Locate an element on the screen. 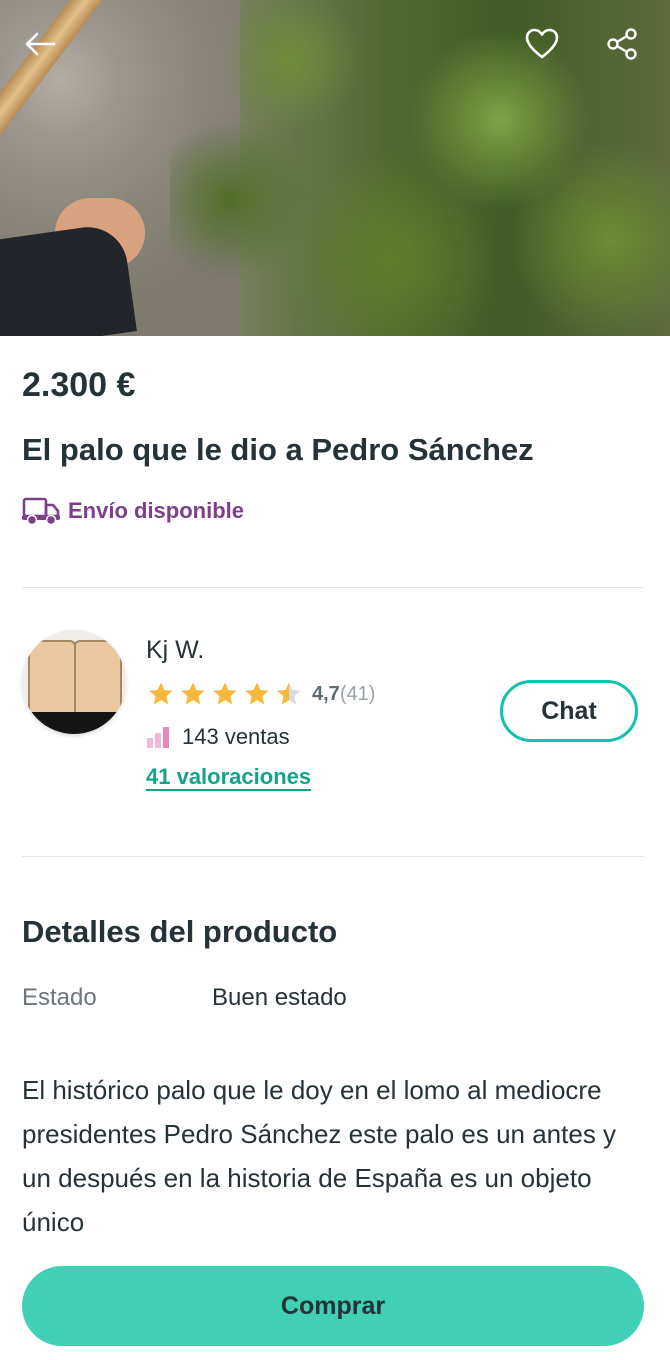 The width and height of the screenshot is (670, 1360). seller-avatar is located at coordinates (74, 682).